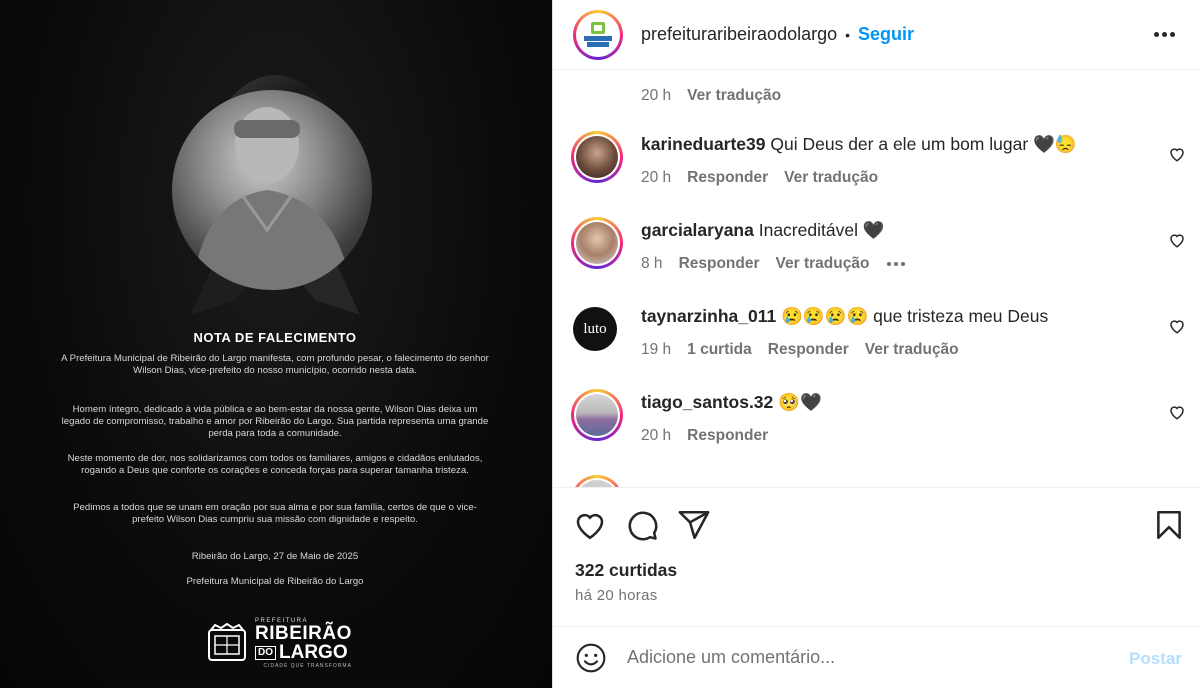  I want to click on comment-avatar: luto, so click(595, 329).